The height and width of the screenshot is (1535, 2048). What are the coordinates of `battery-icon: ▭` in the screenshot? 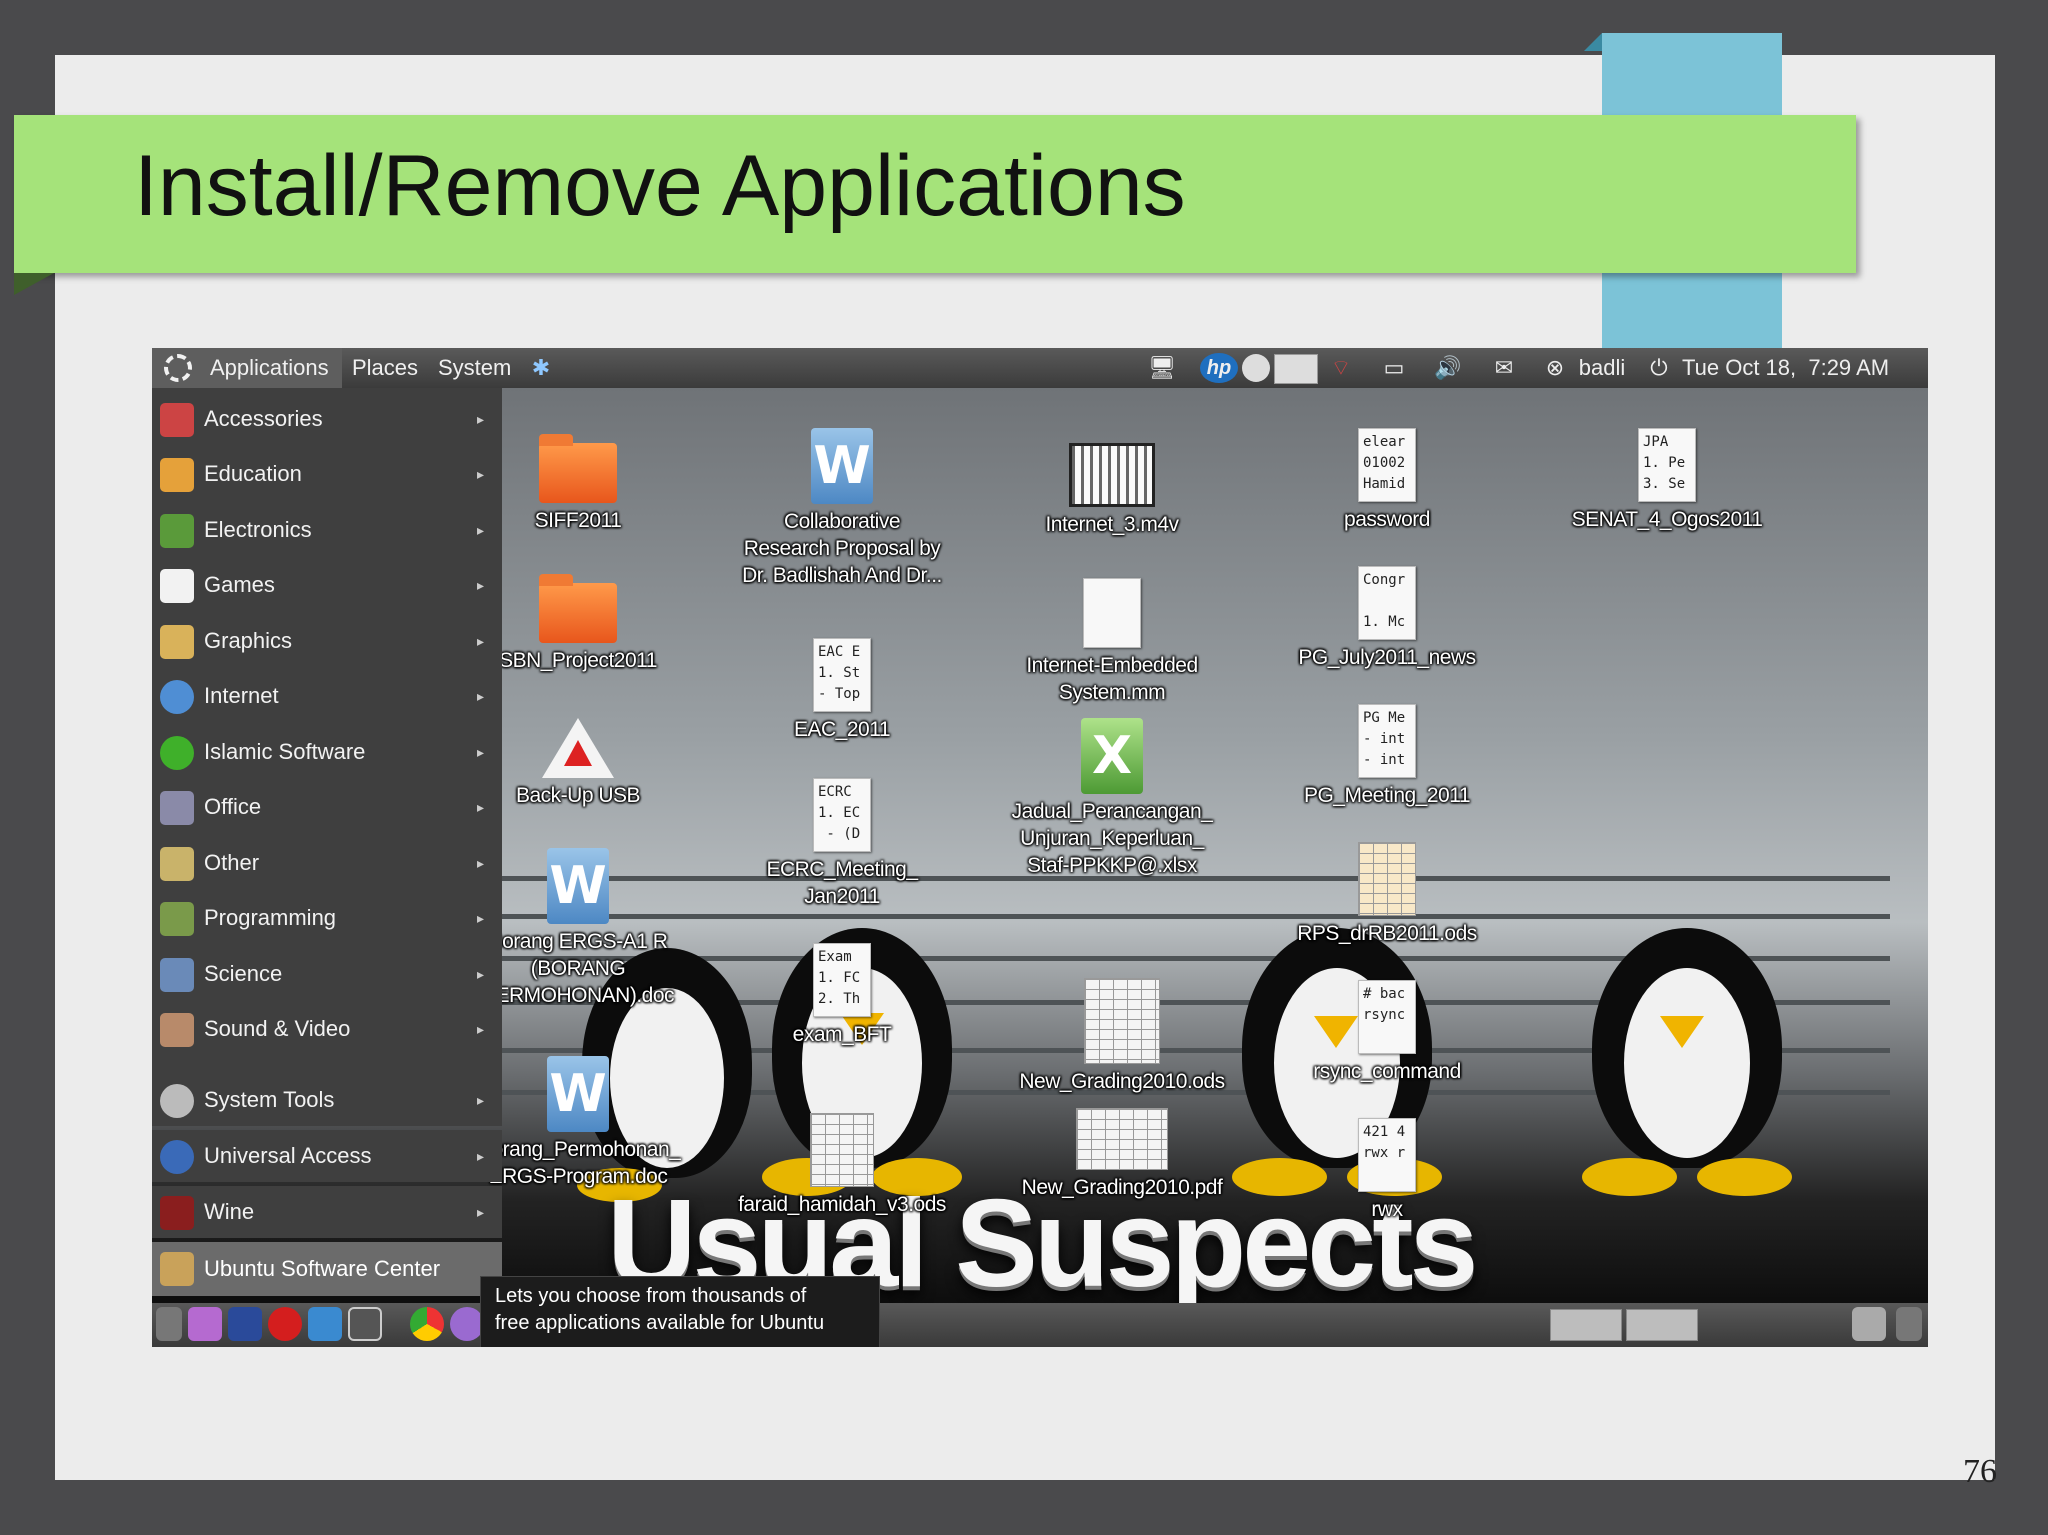 It's located at (1394, 368).